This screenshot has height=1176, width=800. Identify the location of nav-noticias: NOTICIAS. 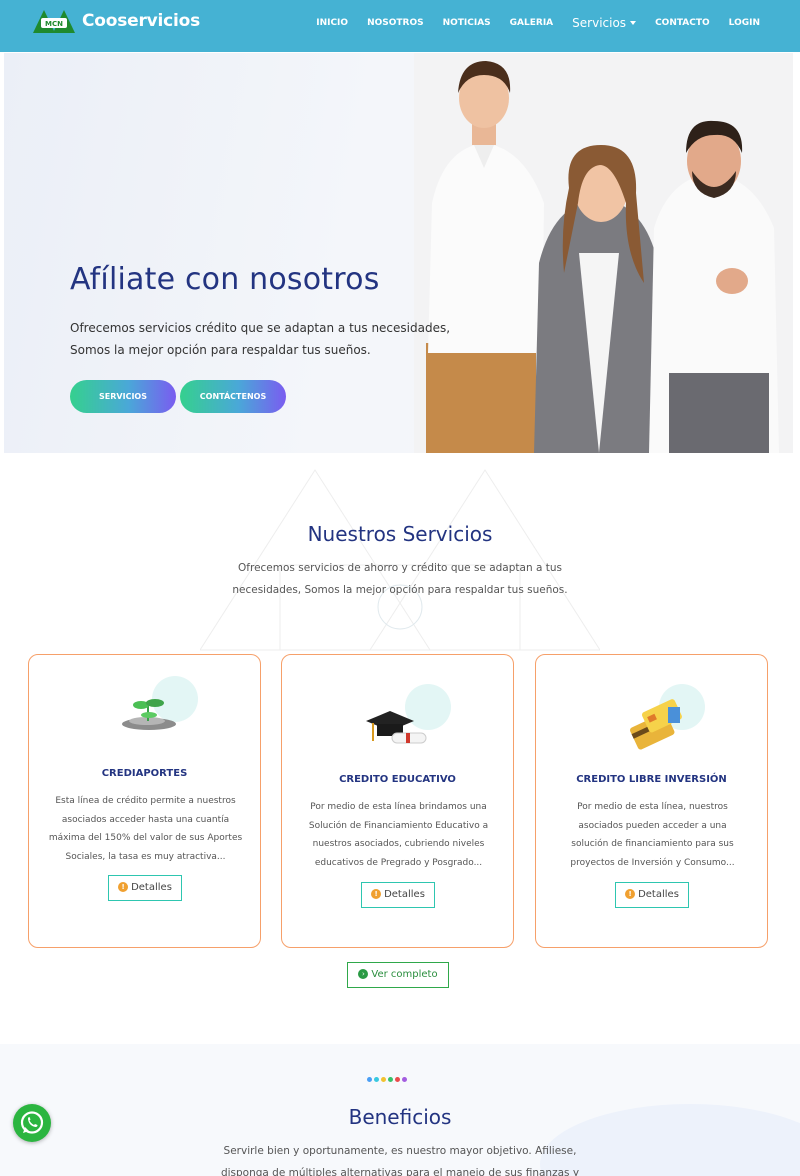
(467, 24).